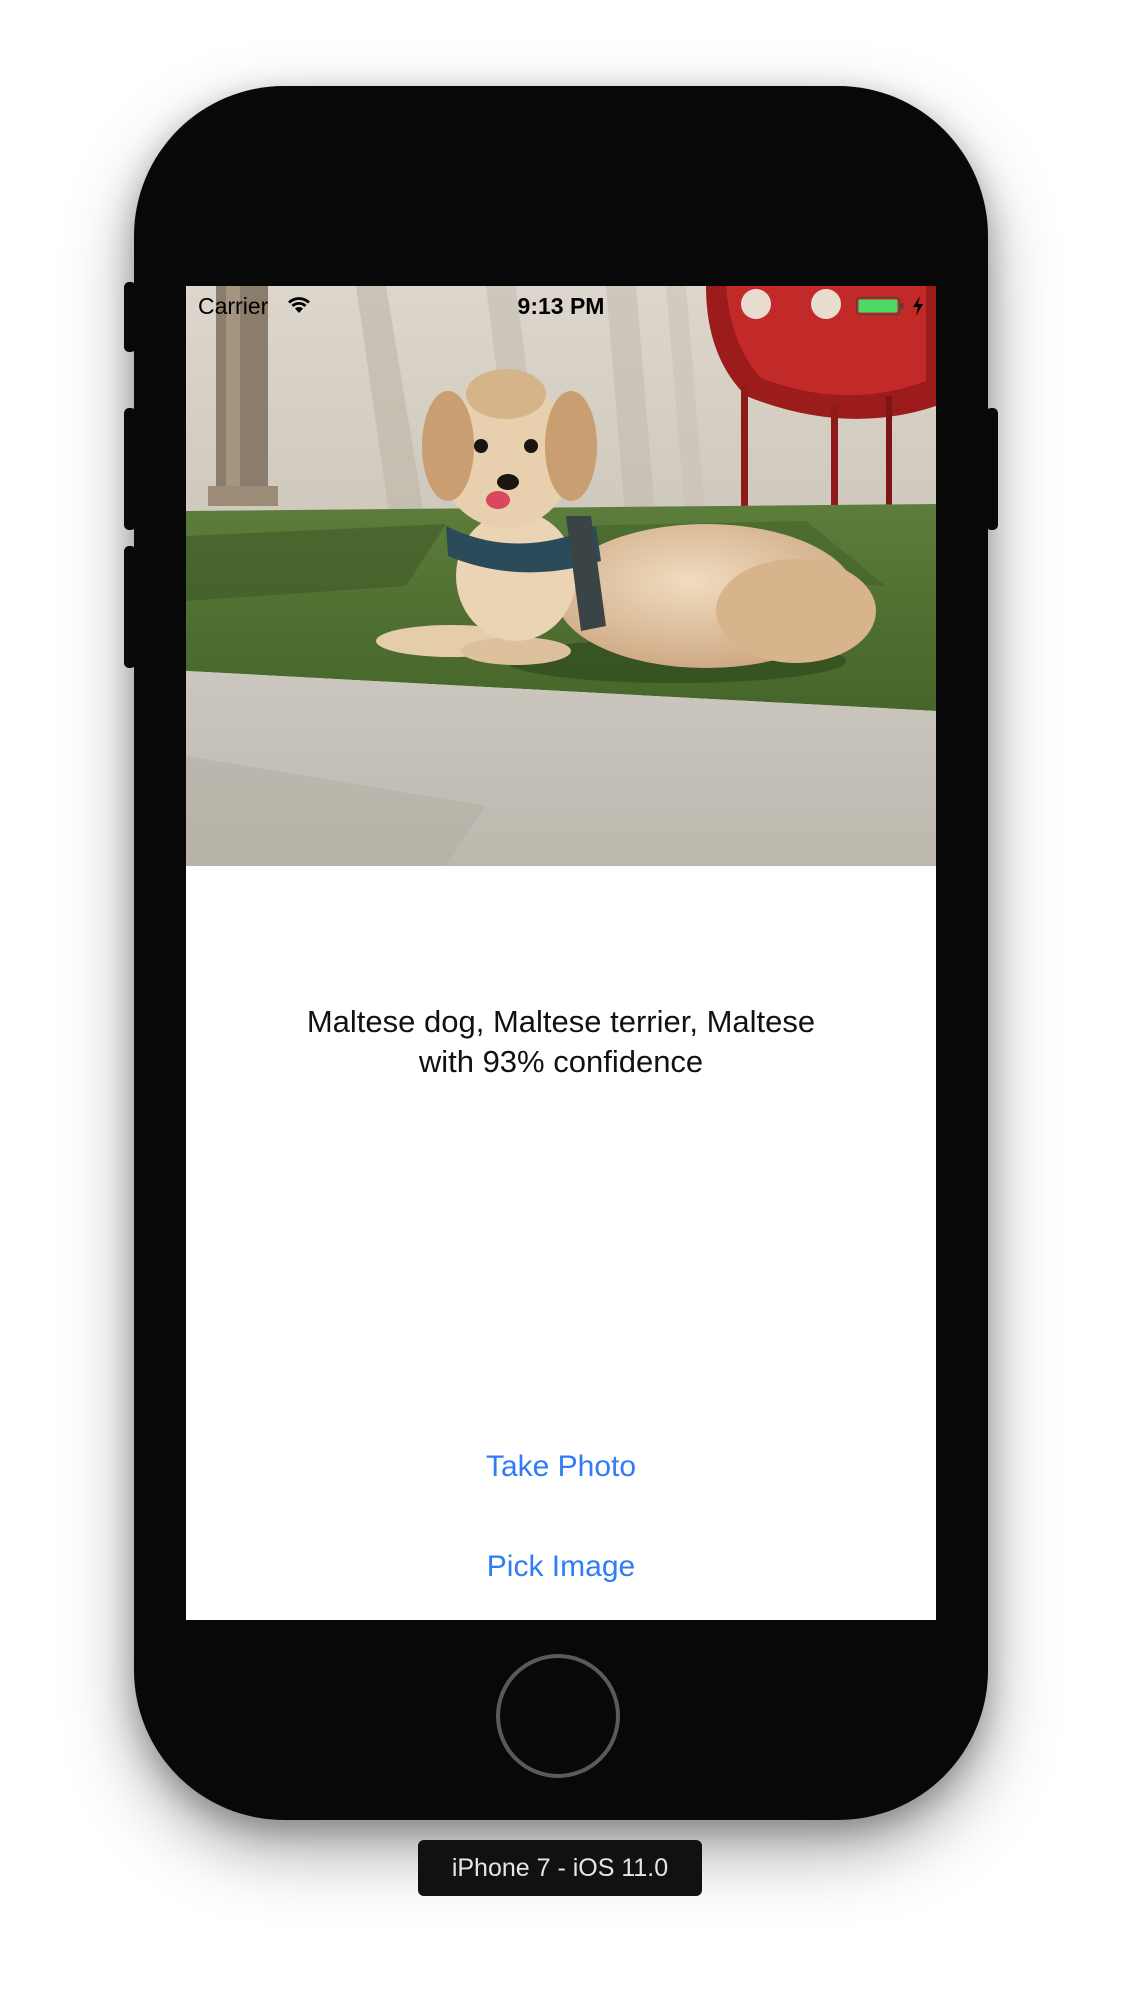 The height and width of the screenshot is (2002, 1122). I want to click on result-label-line1: Maltese dog, Maltese terrier, Maltese, so click(561, 1021).